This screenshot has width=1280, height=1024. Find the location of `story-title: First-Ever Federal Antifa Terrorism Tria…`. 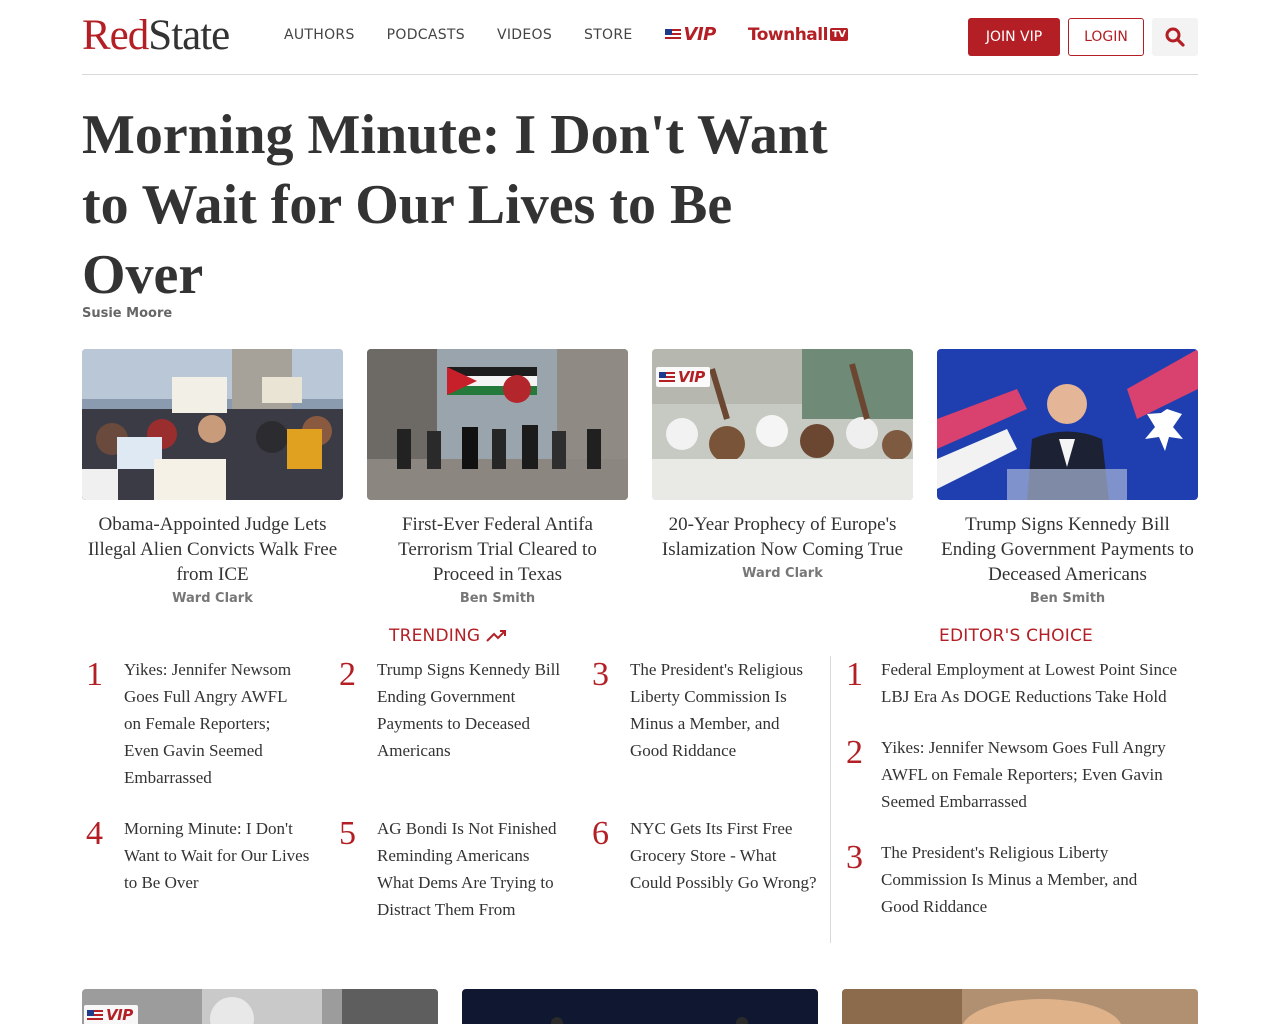

story-title: First-Ever Federal Antifa Terrorism Tria… is located at coordinates (497, 549).